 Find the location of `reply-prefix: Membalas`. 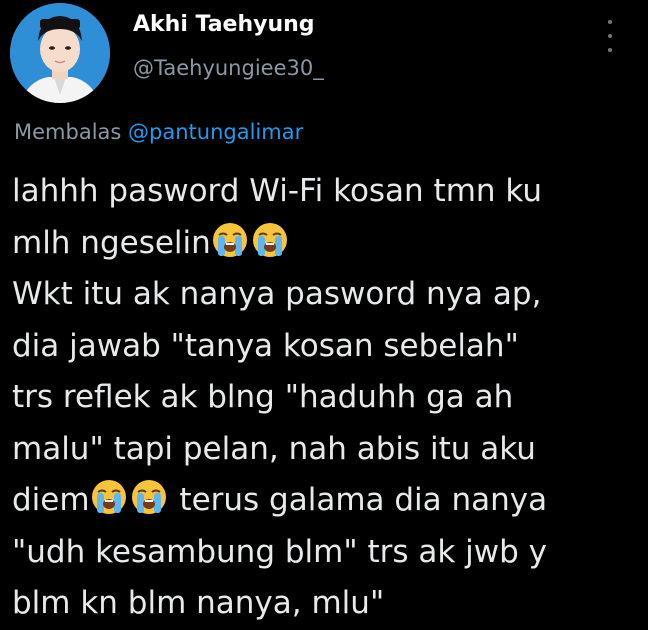

reply-prefix: Membalas is located at coordinates (68, 132).